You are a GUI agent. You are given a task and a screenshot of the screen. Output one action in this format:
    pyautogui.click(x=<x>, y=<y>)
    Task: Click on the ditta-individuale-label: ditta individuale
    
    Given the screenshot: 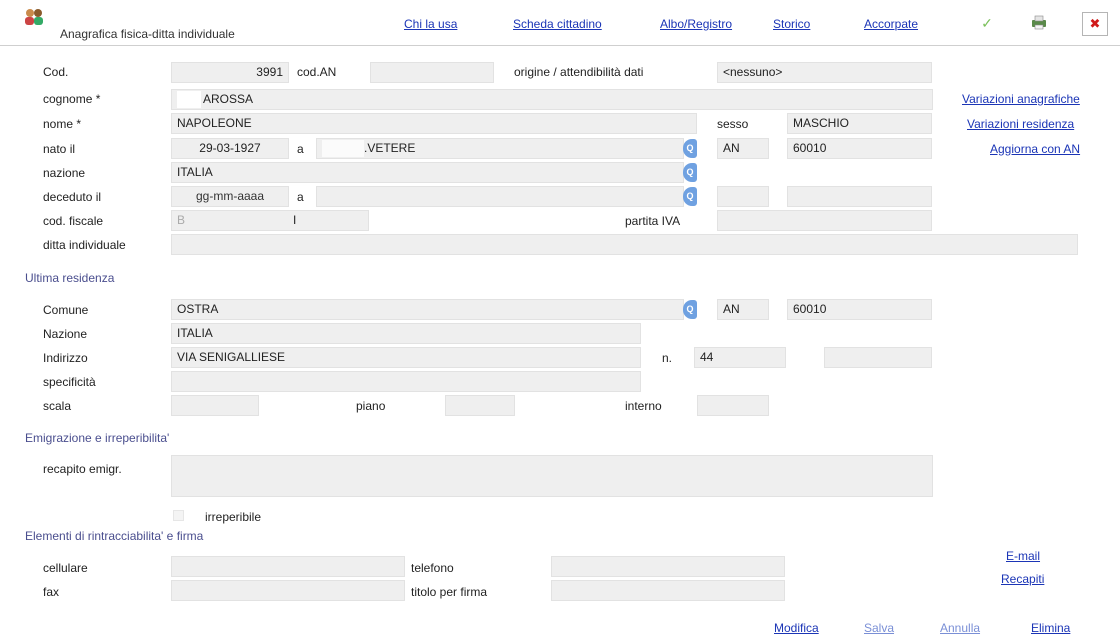 What is the action you would take?
    pyautogui.click(x=84, y=245)
    